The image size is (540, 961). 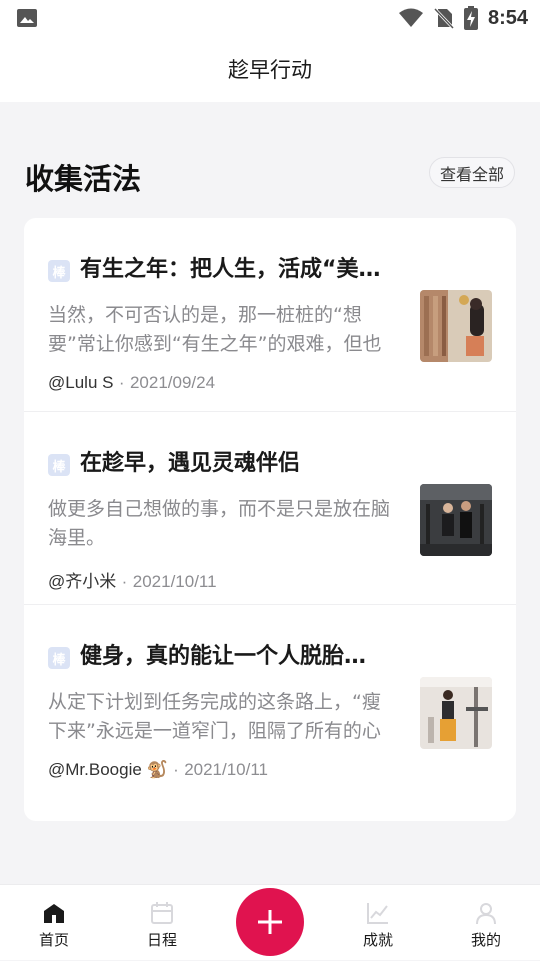 I want to click on woman-lifting-at-gym-photo, so click(x=456, y=713).